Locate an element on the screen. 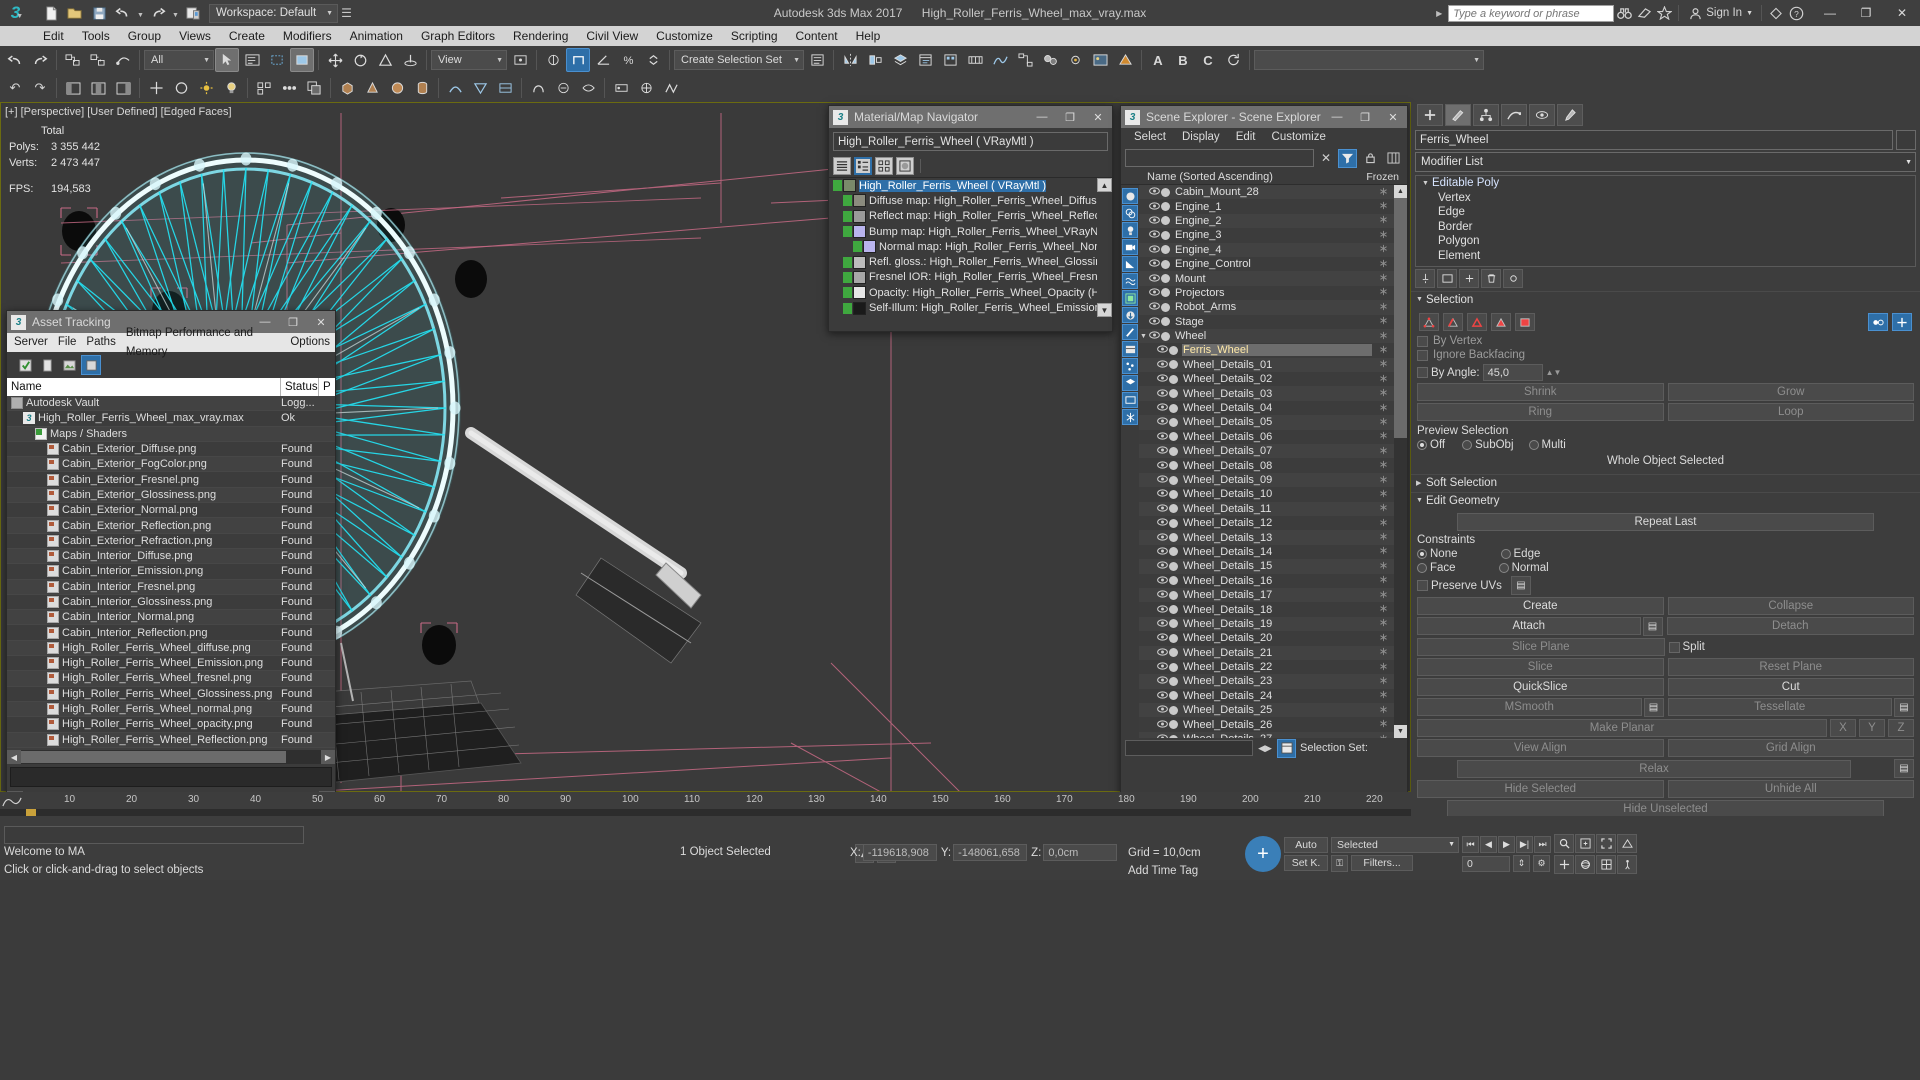  slice-button: Slice is located at coordinates (1540, 667).